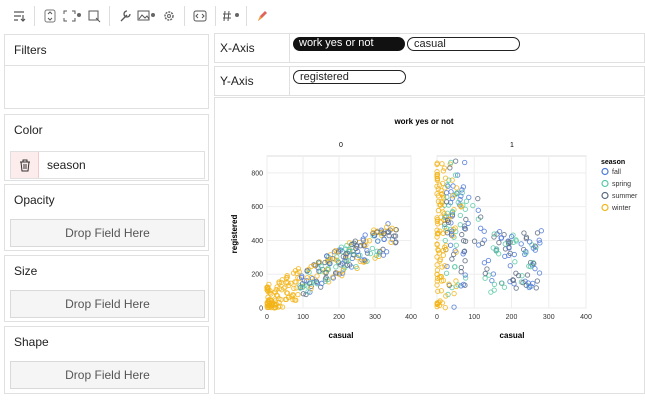 The height and width of the screenshot is (400, 645). I want to click on color-icon, so click(262, 16).